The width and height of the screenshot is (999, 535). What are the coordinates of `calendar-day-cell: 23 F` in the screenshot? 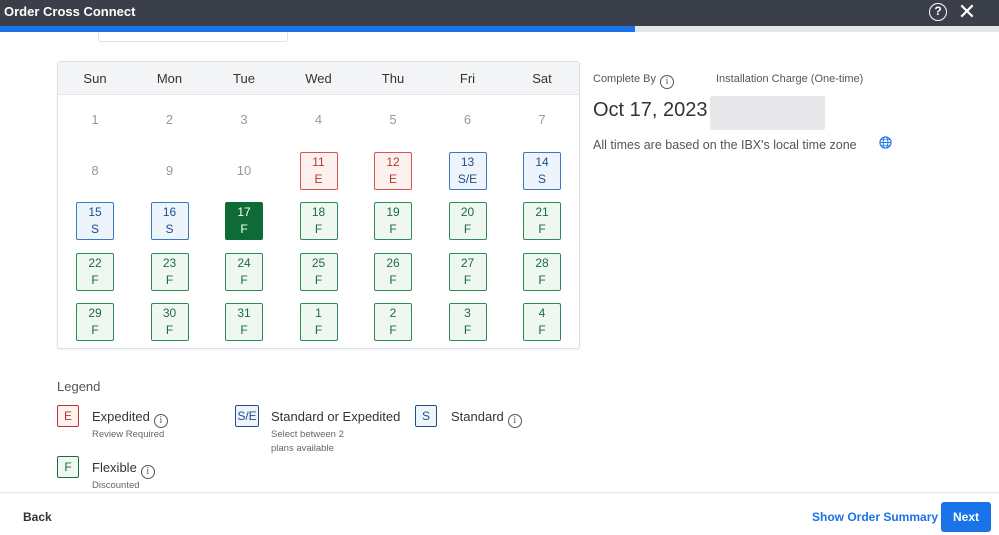 It's located at (170, 272).